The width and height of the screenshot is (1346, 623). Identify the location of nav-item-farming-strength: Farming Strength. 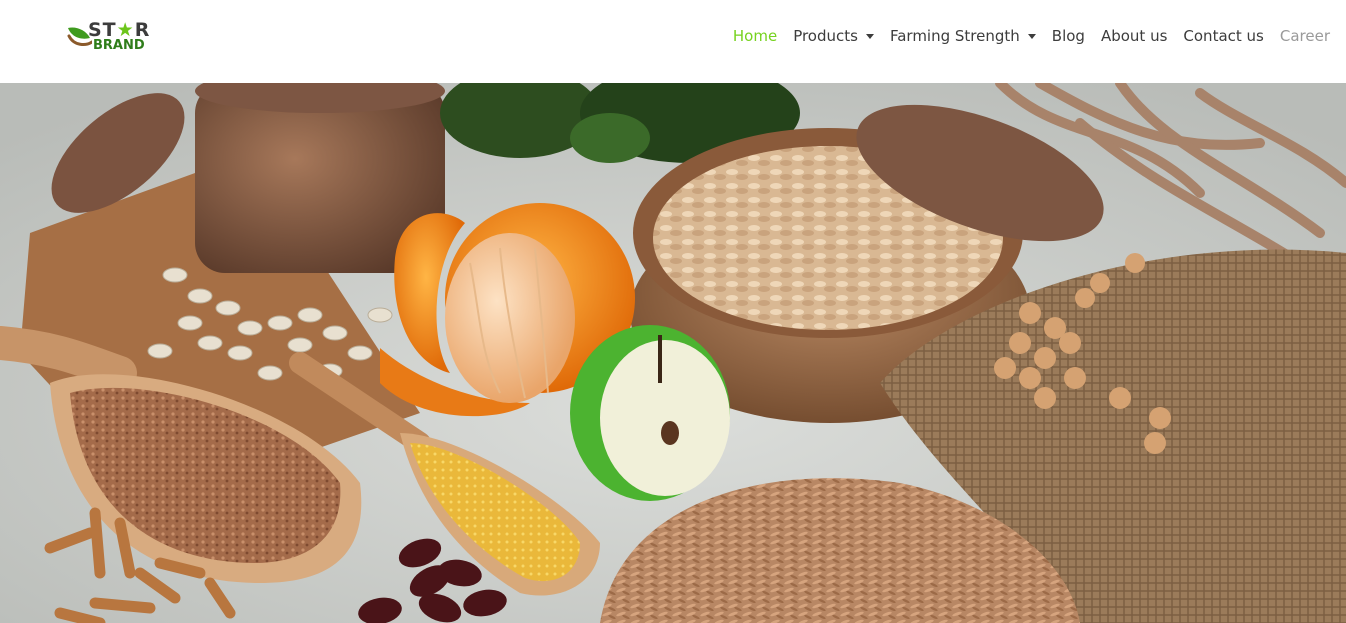
(963, 36).